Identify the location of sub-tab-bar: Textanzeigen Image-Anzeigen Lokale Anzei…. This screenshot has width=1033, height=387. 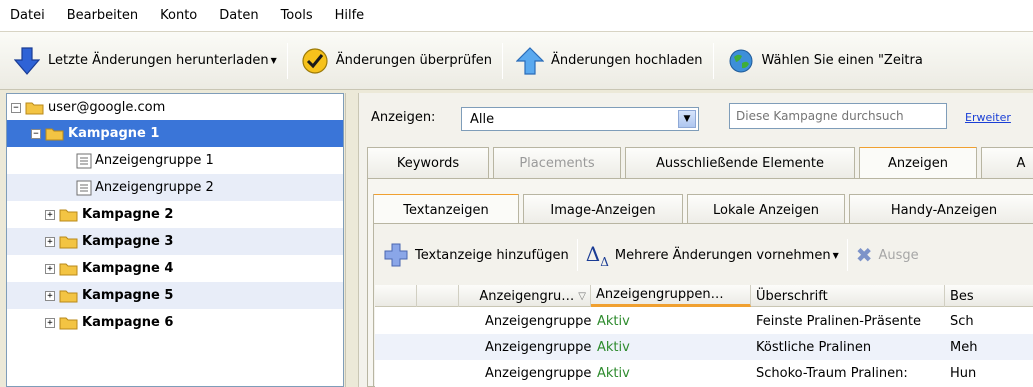
(703, 209).